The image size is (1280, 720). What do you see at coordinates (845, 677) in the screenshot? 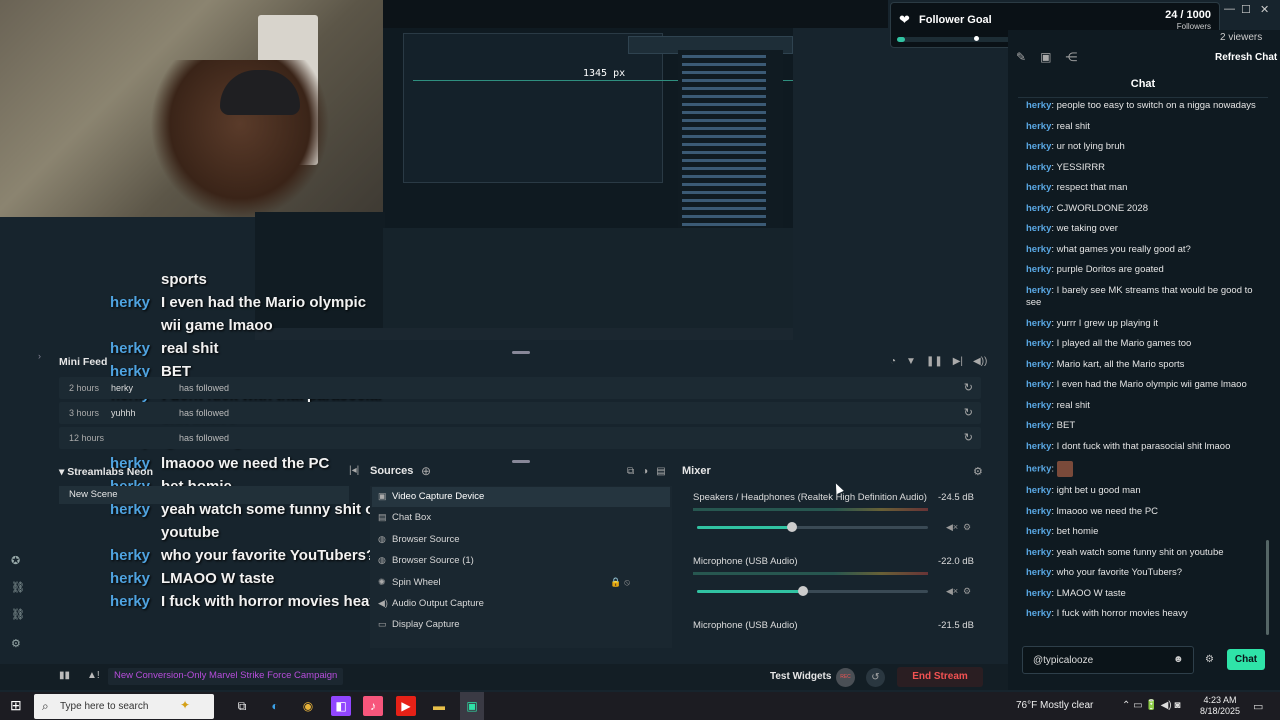
I see `record-button: REC` at bounding box center [845, 677].